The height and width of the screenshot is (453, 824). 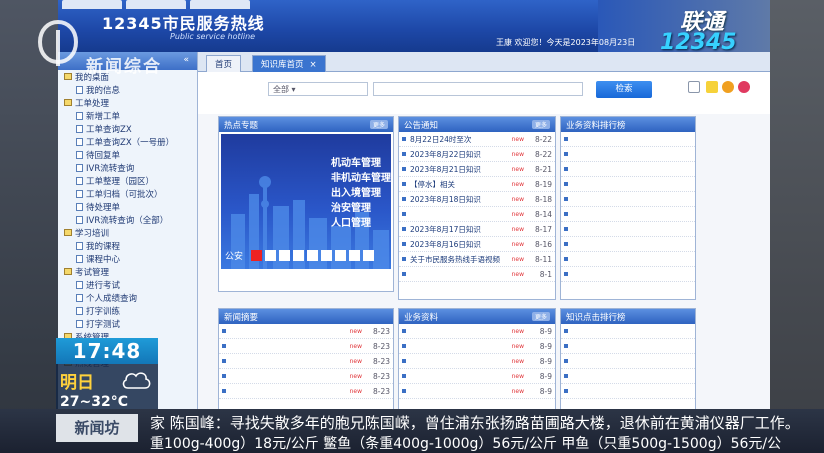 What do you see at coordinates (127, 154) in the screenshot?
I see `tree-item: 待回复单` at bounding box center [127, 154].